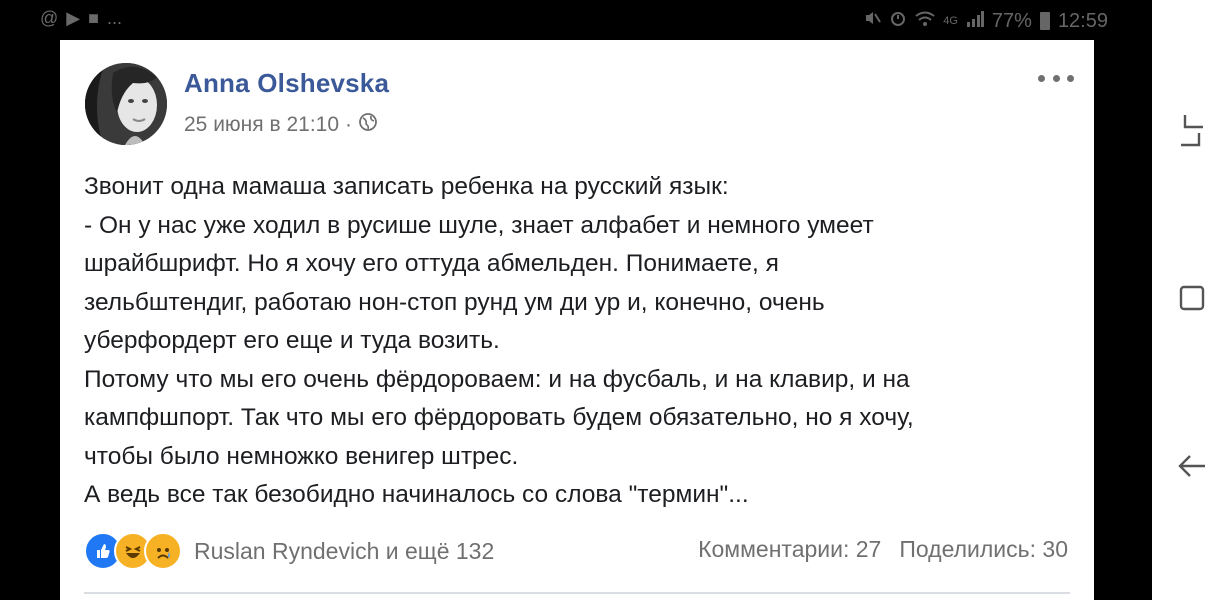 This screenshot has width=1232, height=600. I want to click on comments-count: Комментарии: 27, so click(789, 549).